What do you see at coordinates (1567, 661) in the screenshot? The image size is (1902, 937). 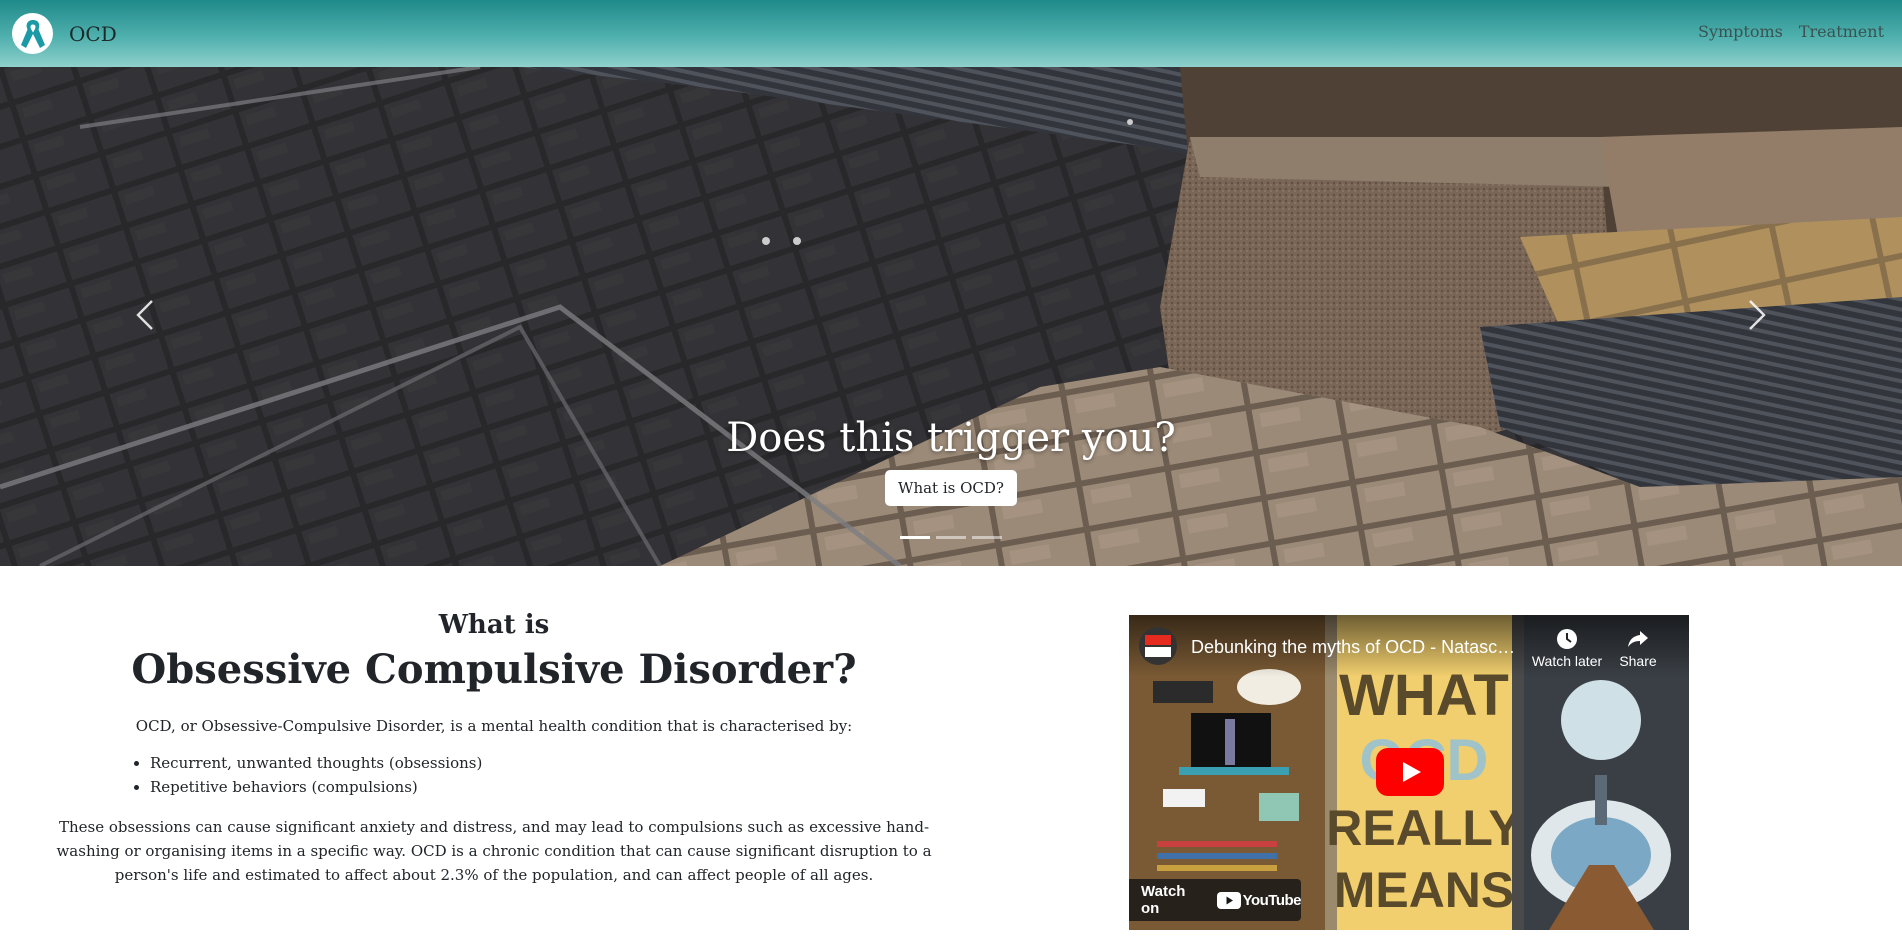 I see `watch-later-label: Watch later` at bounding box center [1567, 661].